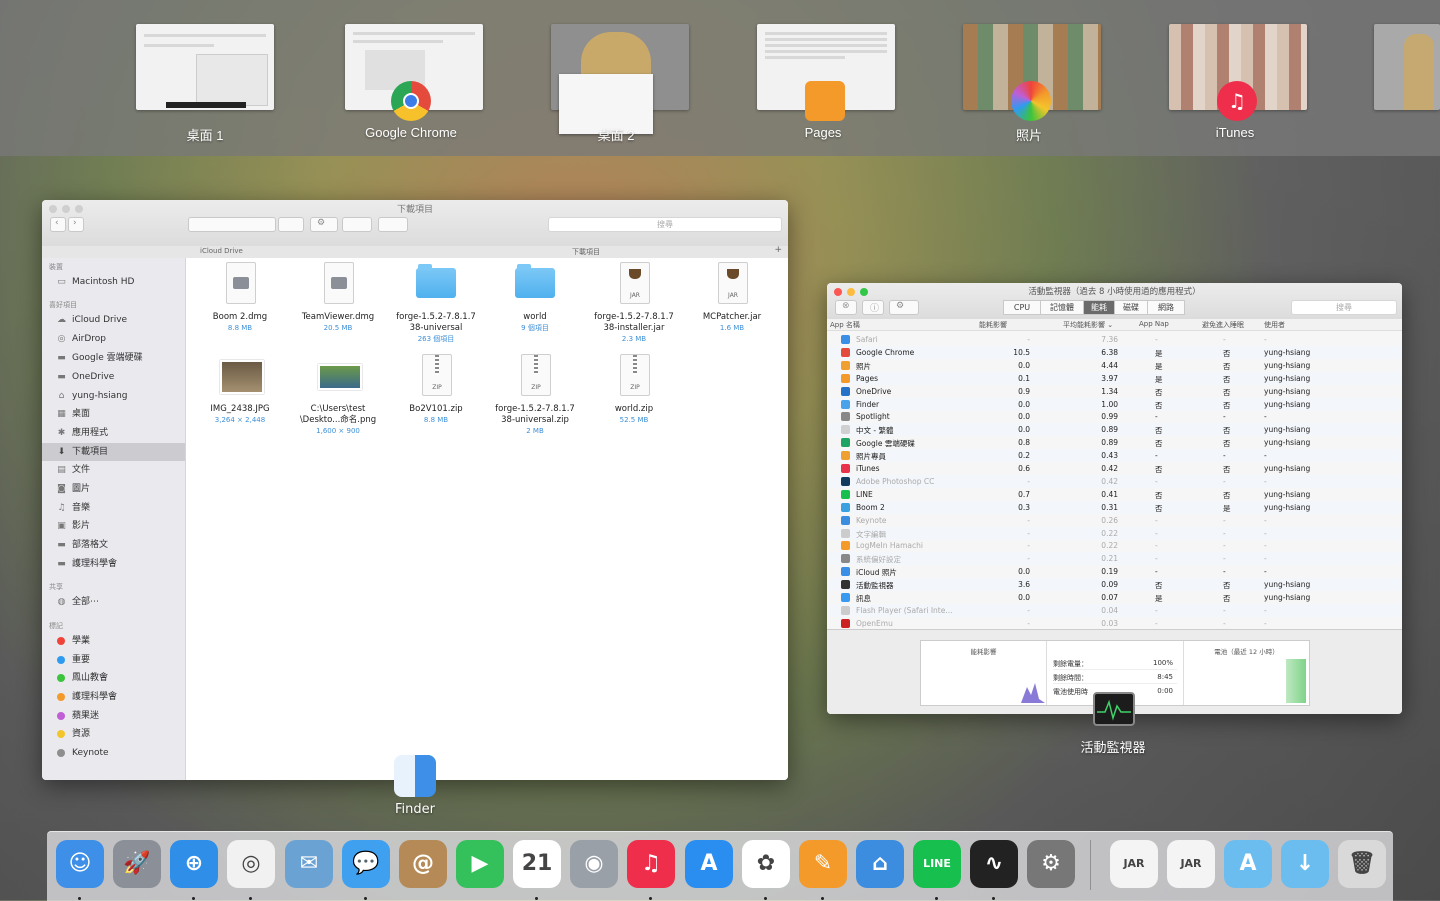 The height and width of the screenshot is (901, 1440). I want to click on sidebar-item-downloads: ⬇ 下載項目, so click(113, 452).